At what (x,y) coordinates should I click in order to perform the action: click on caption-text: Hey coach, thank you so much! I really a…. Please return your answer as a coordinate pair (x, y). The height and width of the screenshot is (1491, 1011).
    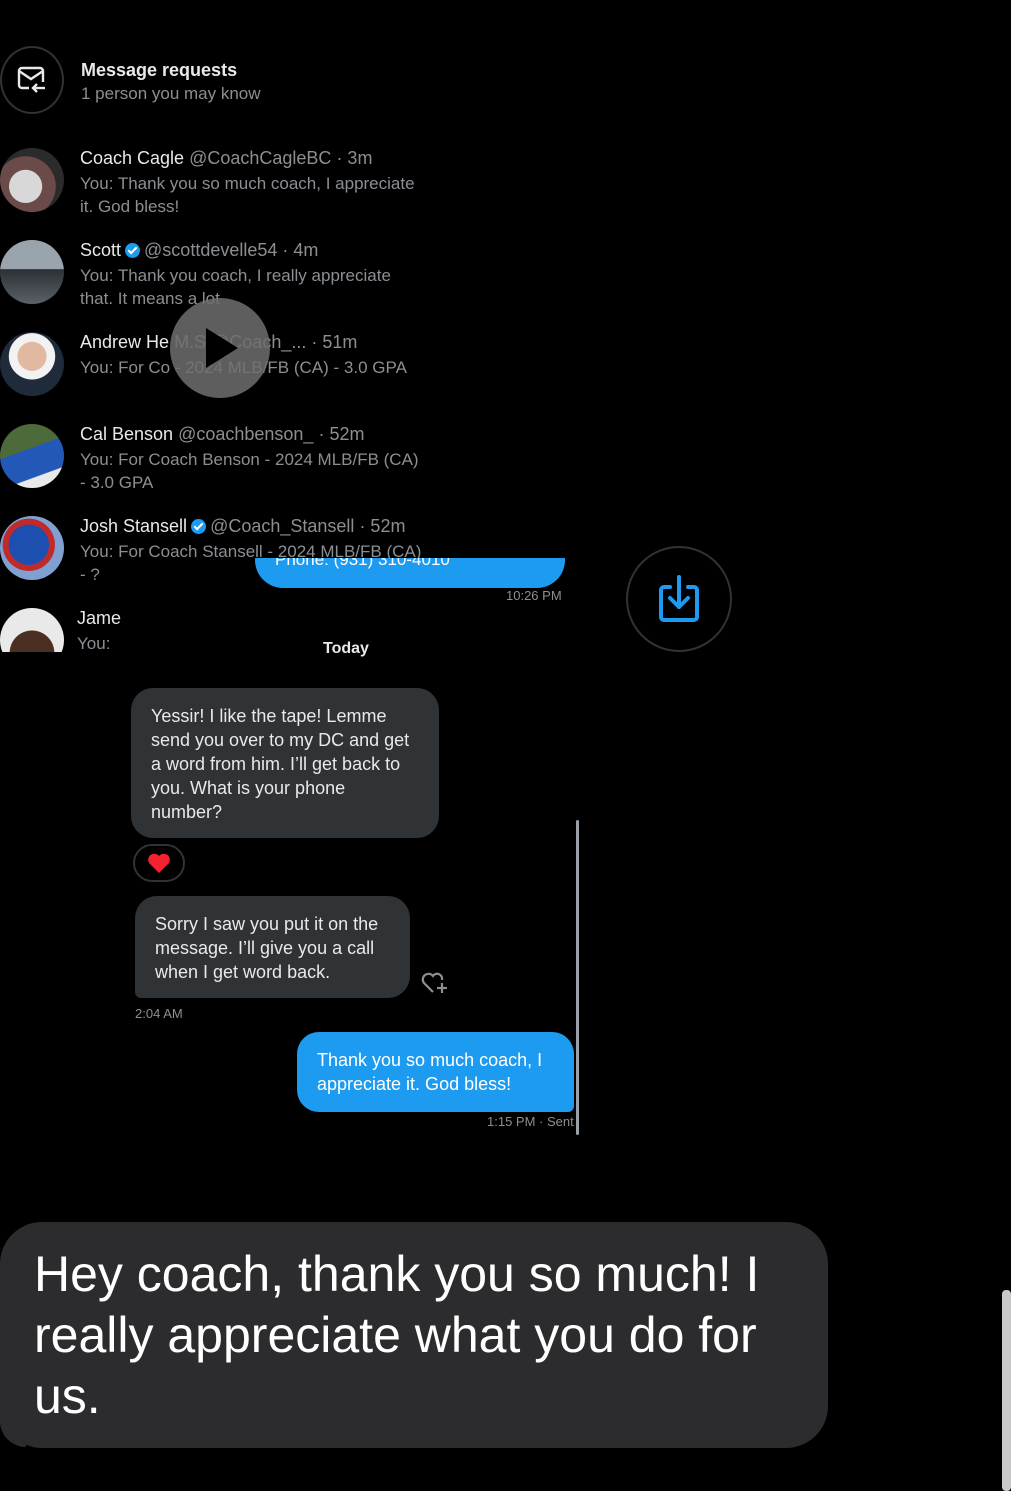
    Looking at the image, I should click on (397, 1335).